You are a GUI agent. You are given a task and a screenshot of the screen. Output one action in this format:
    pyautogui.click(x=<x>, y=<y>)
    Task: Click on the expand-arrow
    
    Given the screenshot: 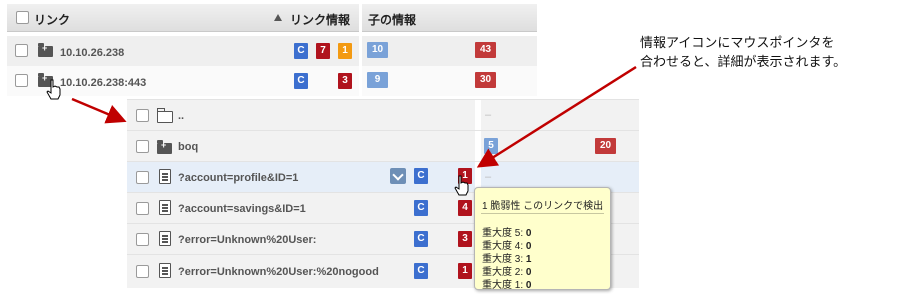 What is the action you would take?
    pyautogui.click(x=99, y=110)
    